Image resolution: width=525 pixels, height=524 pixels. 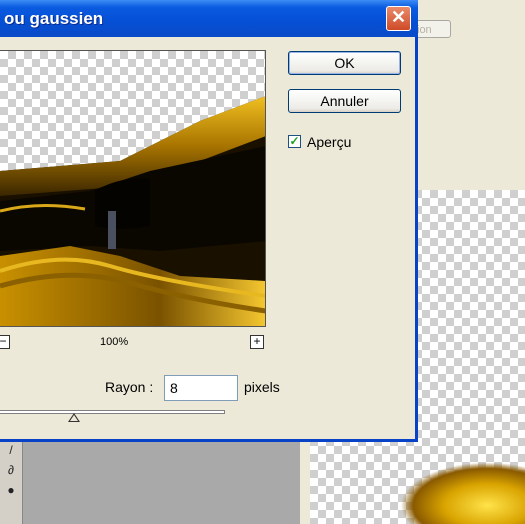 I want to click on close-button: ✕, so click(x=398, y=18).